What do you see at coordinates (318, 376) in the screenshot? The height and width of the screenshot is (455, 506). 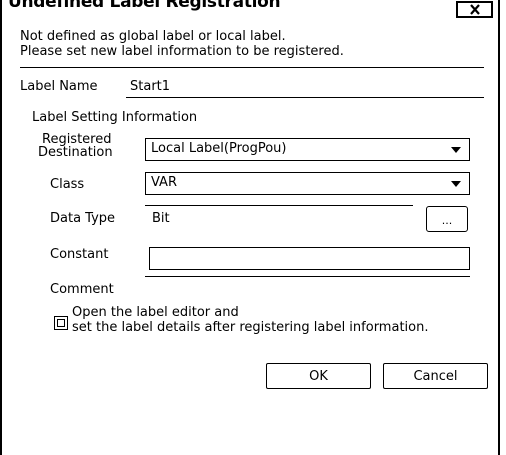 I see `ok-button: OK` at bounding box center [318, 376].